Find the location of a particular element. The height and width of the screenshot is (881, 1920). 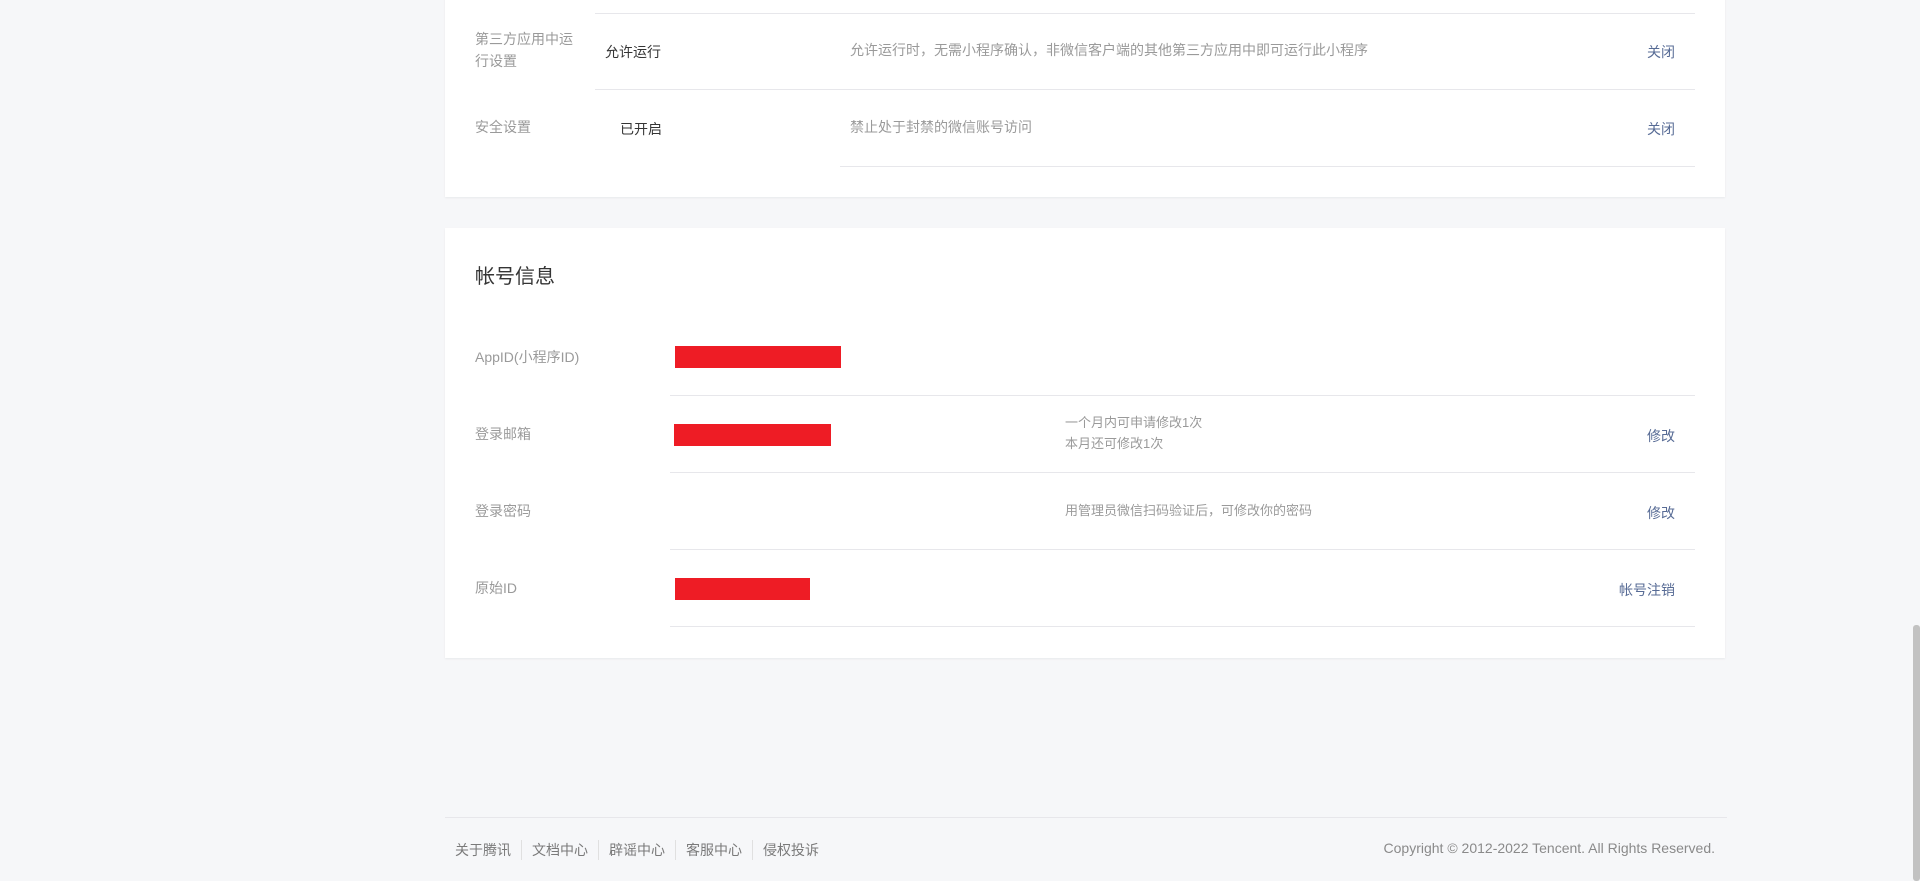

email-redacted is located at coordinates (752, 435).